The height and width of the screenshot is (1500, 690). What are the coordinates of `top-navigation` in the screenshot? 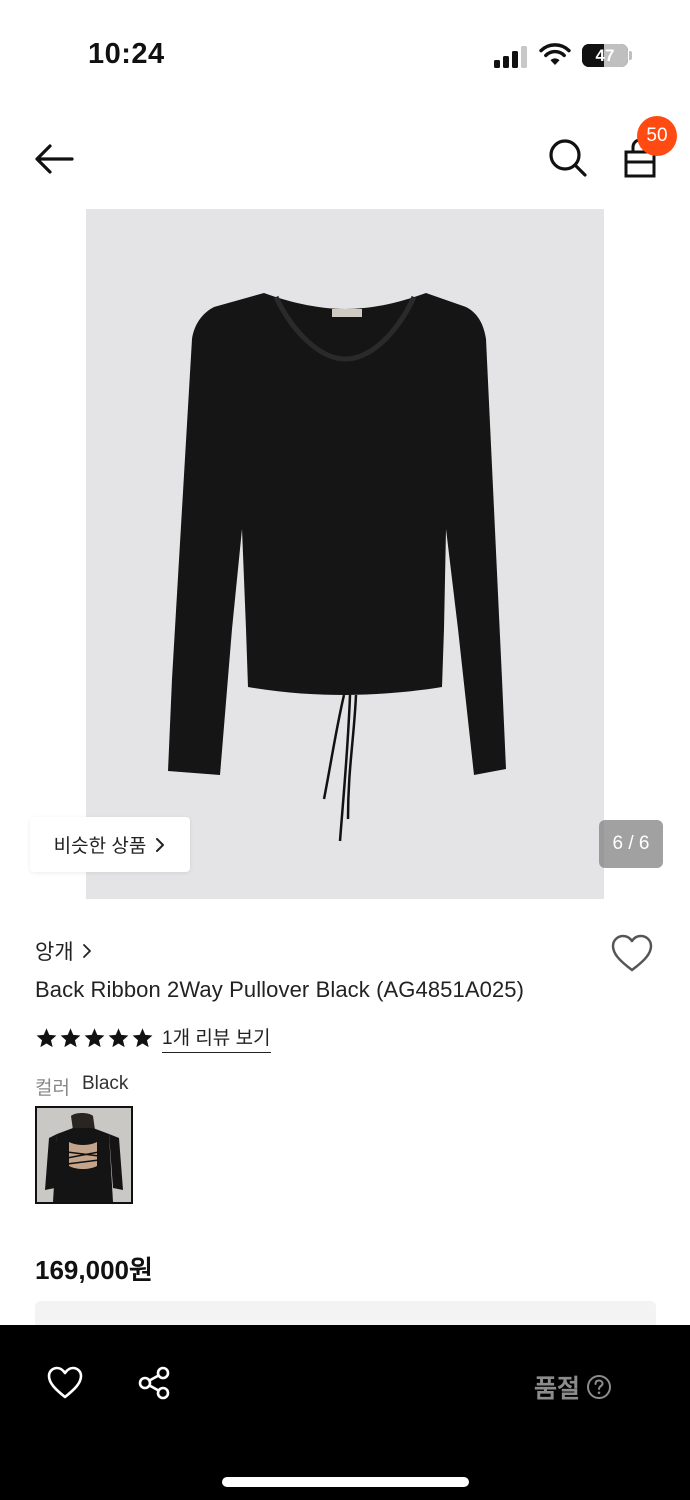 It's located at (345, 160).